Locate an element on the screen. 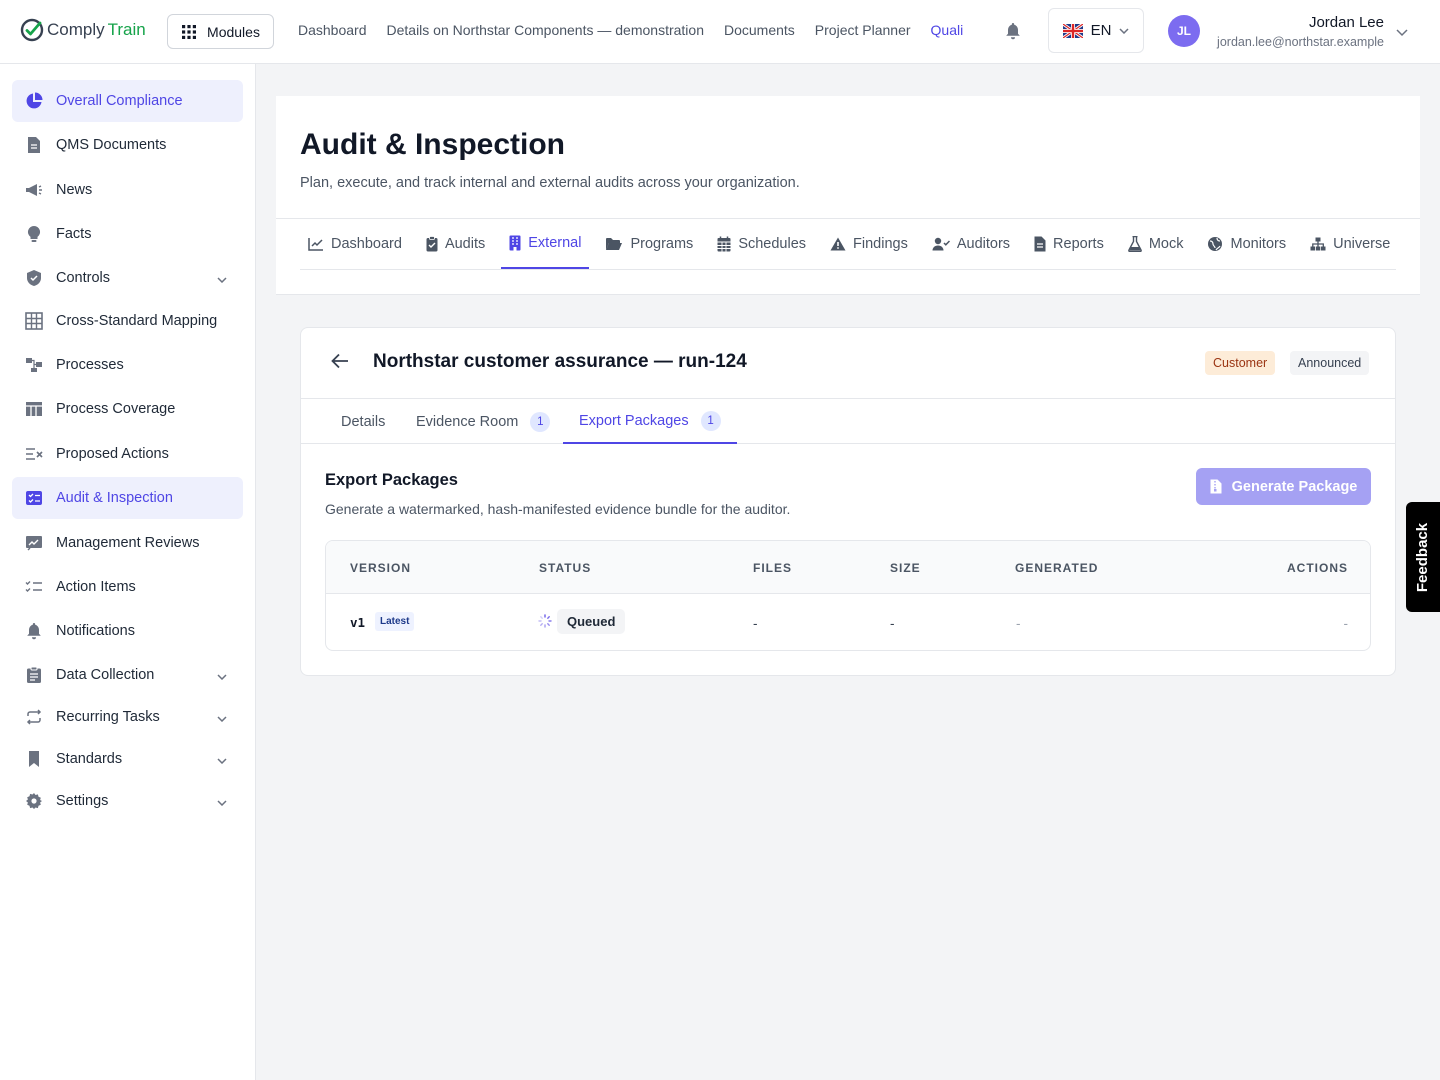  list-check-icon is located at coordinates (34, 587).